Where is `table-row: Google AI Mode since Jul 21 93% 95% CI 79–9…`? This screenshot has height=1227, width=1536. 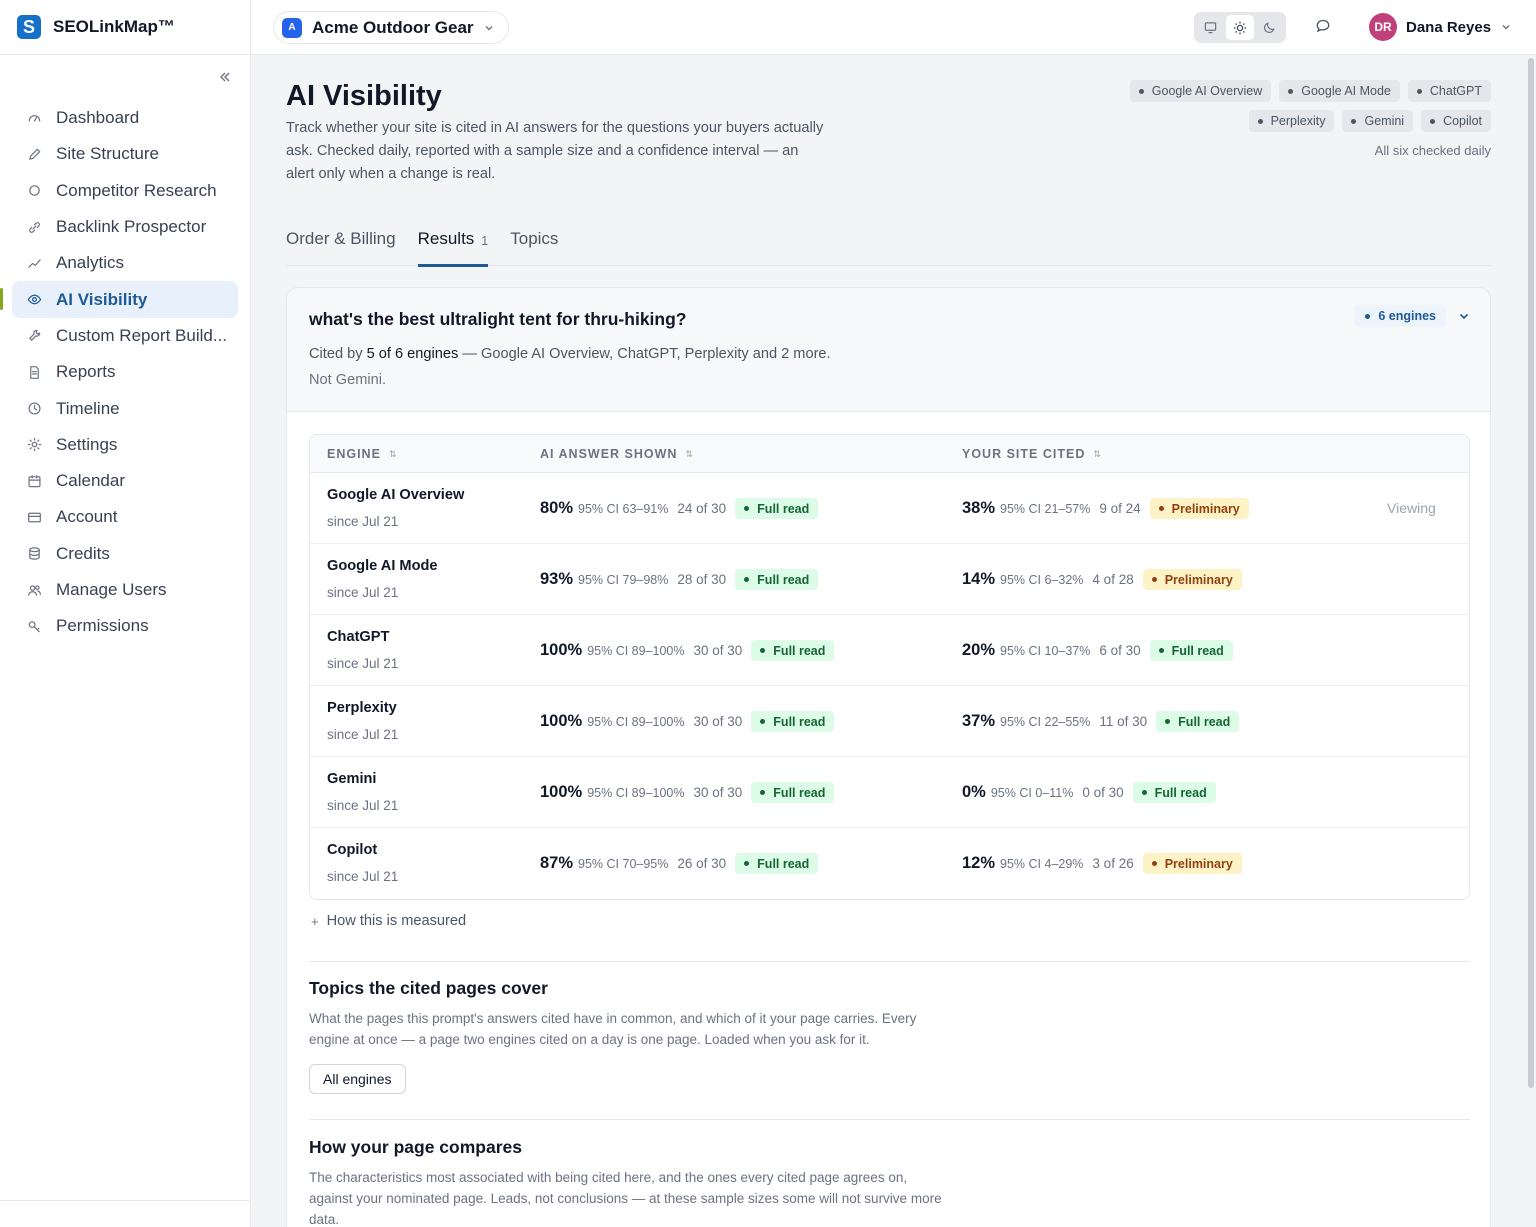 table-row: Google AI Mode since Jul 21 93% 95% CI 79–9… is located at coordinates (889, 579).